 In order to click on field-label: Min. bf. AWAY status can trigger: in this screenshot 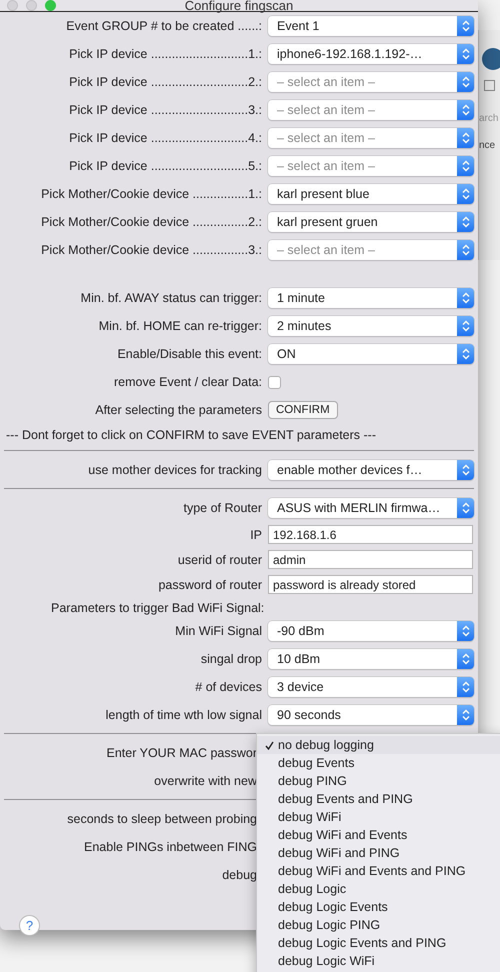, I will do `click(171, 298)`.